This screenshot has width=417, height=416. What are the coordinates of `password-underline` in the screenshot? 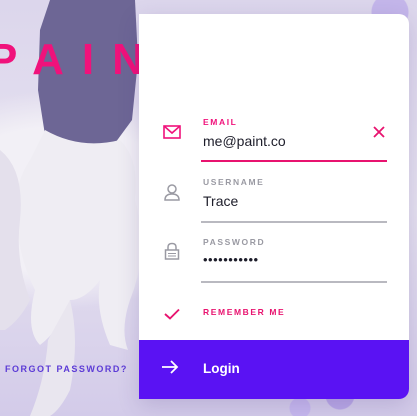 It's located at (294, 282).